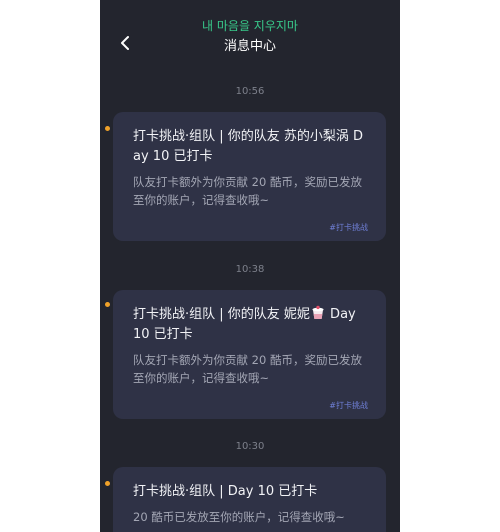 The height and width of the screenshot is (532, 500). I want to click on message-title: 打卡挑战·组队 | 你的队友 苏的小梨涡 Day 10 已打卡, so click(248, 146).